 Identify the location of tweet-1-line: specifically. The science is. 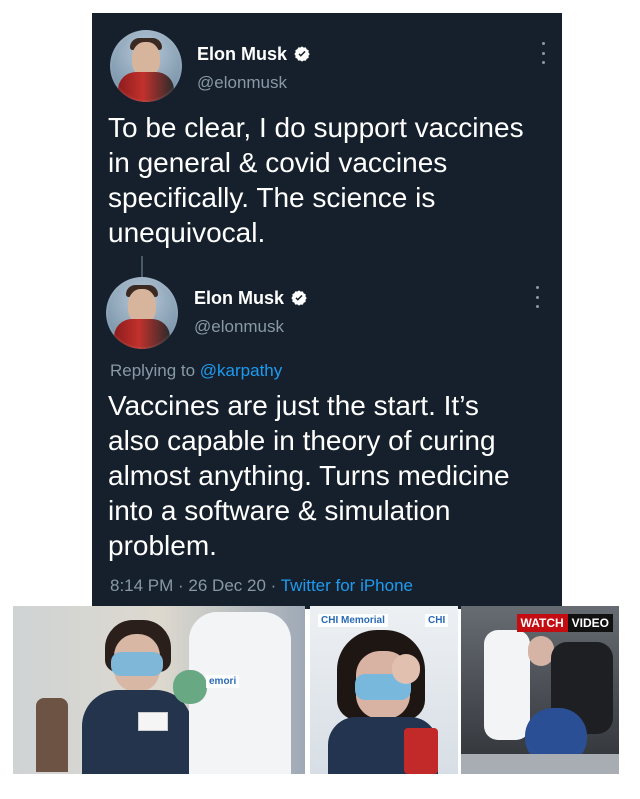
(272, 197).